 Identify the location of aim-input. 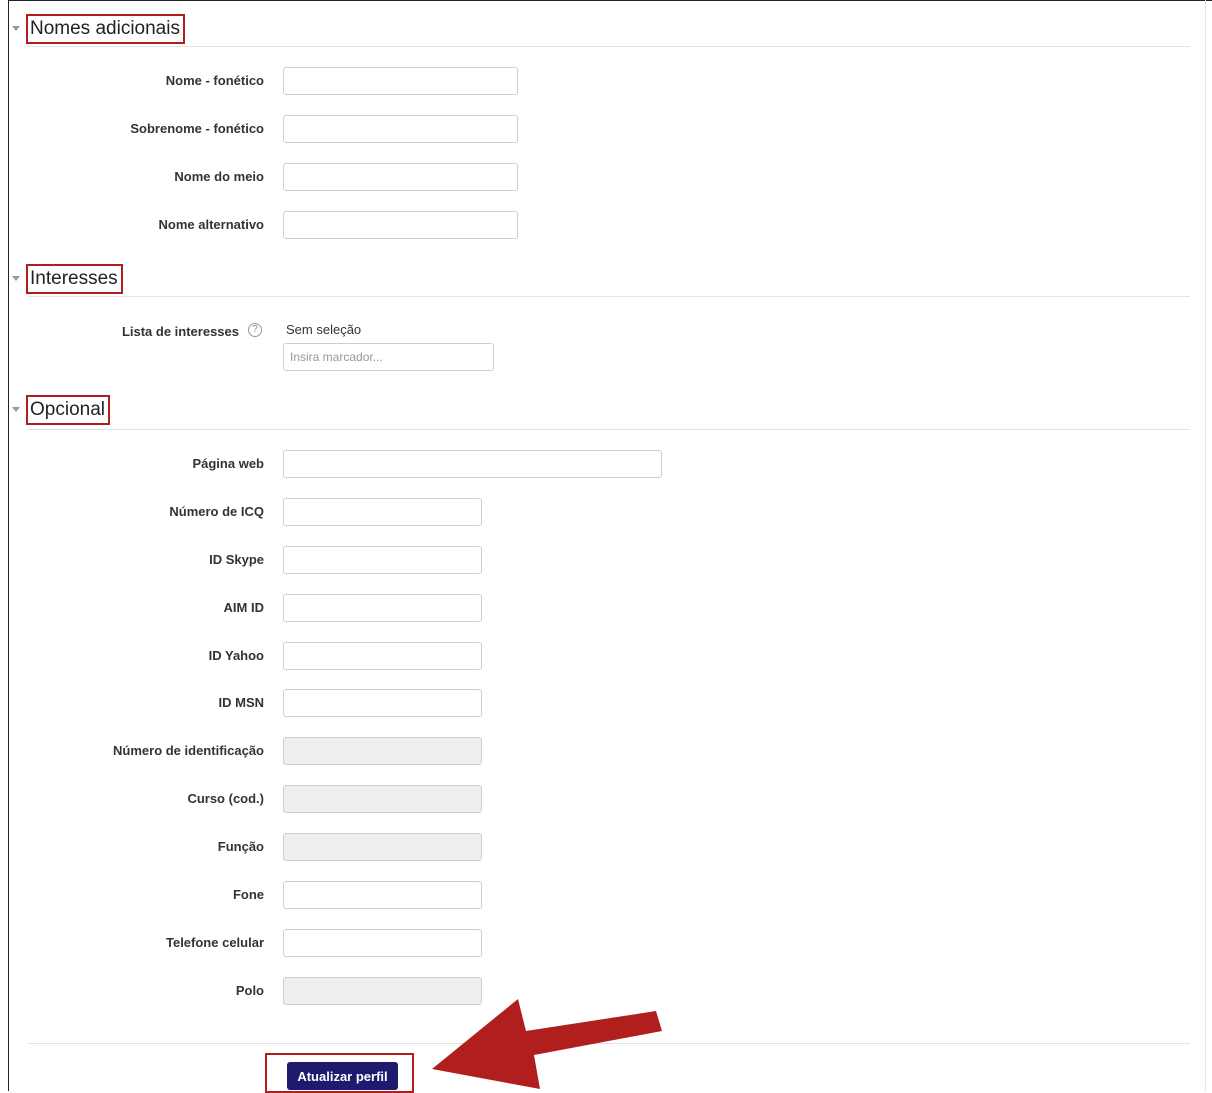
(382, 608).